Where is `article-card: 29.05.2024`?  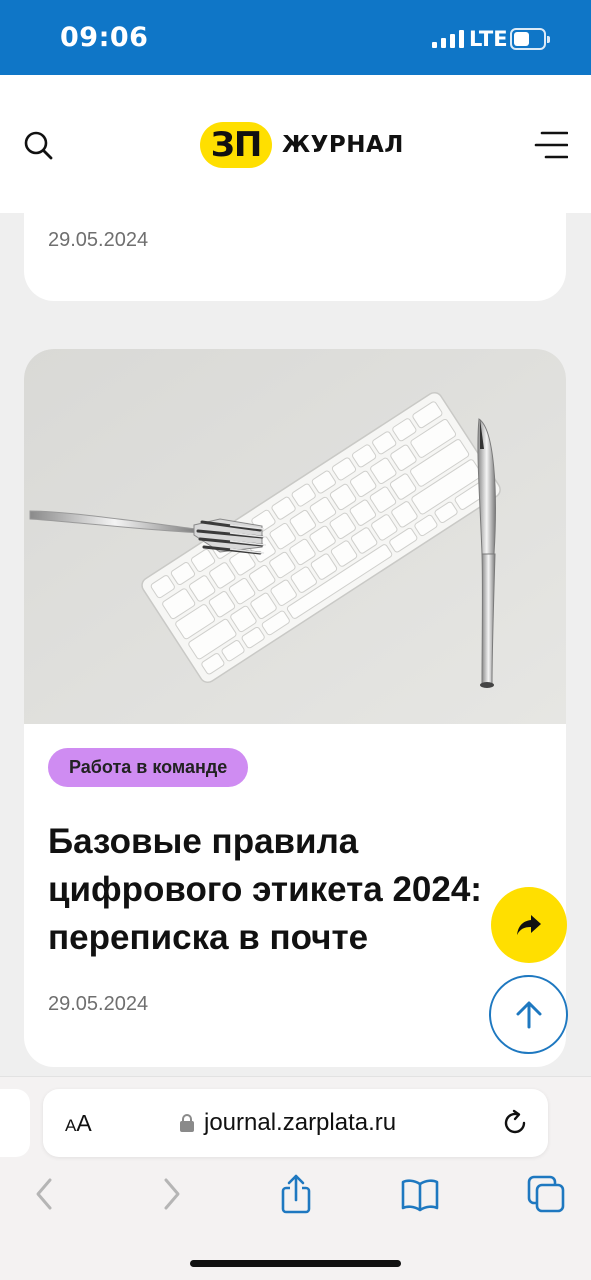
article-card: 29.05.2024 is located at coordinates (295, 257).